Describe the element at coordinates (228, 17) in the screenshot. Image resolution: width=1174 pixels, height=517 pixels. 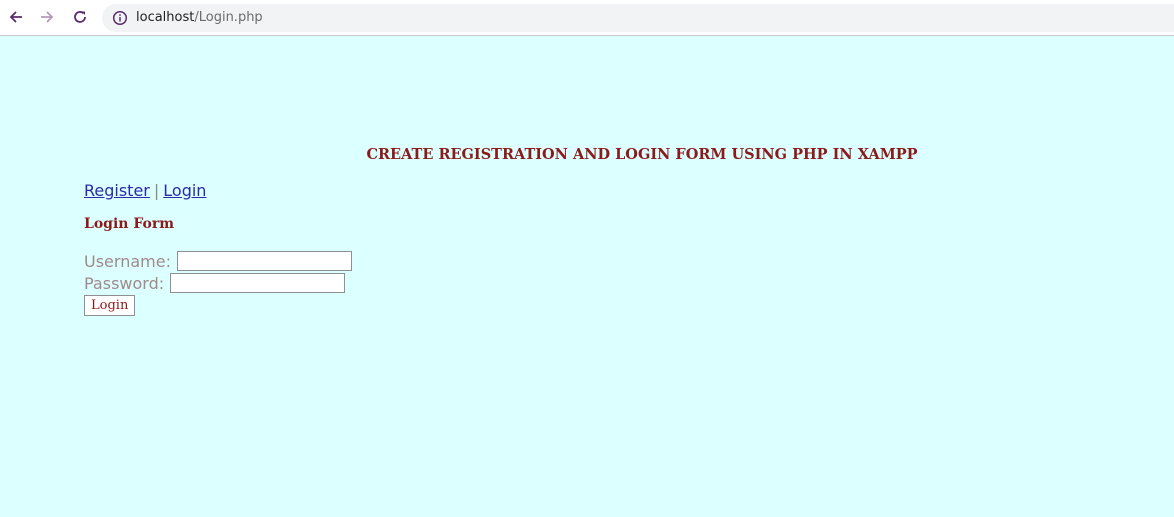
I see `url-path: /Login.php` at that location.